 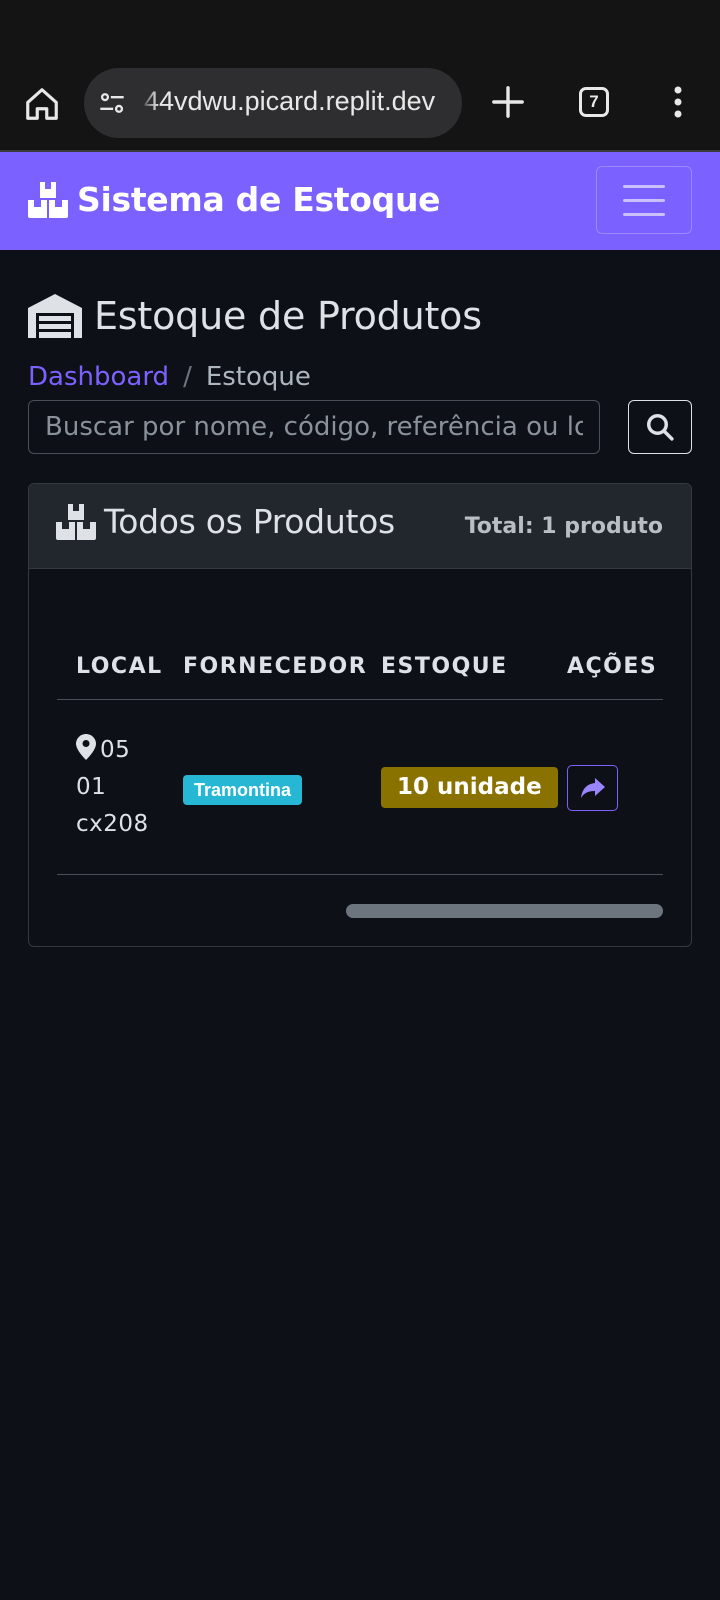 What do you see at coordinates (149, 103) in the screenshot?
I see `url-fade` at bounding box center [149, 103].